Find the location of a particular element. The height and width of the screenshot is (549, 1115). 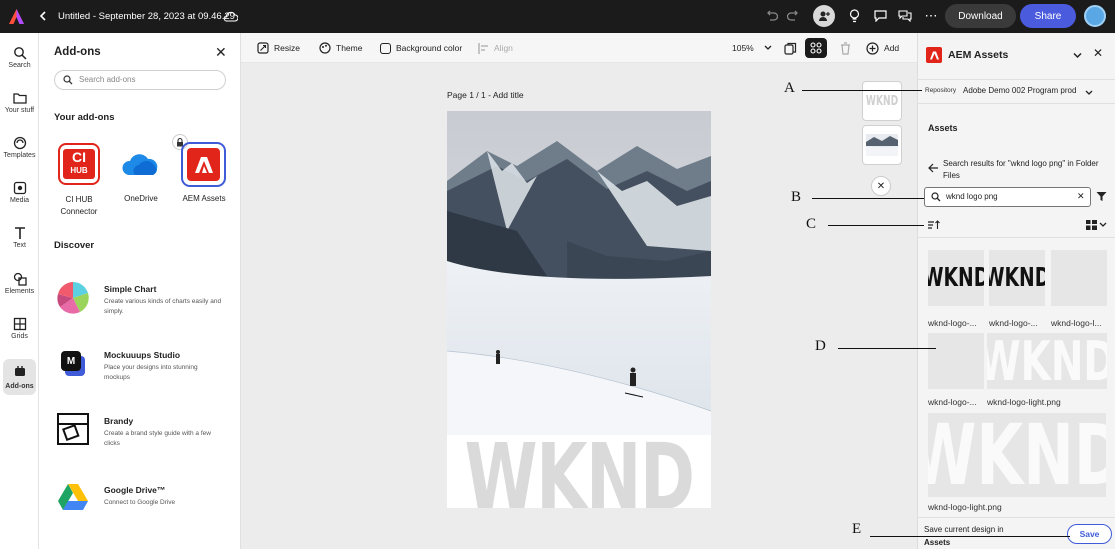

discover-heading: Discover is located at coordinates (74, 245).